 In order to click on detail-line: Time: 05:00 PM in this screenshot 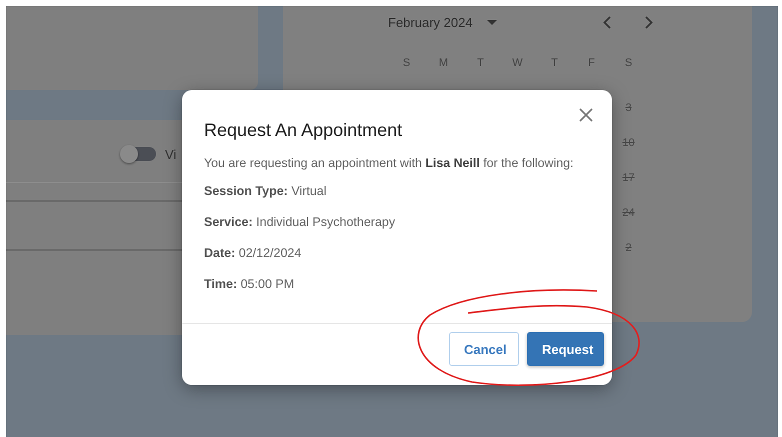, I will do `click(250, 284)`.